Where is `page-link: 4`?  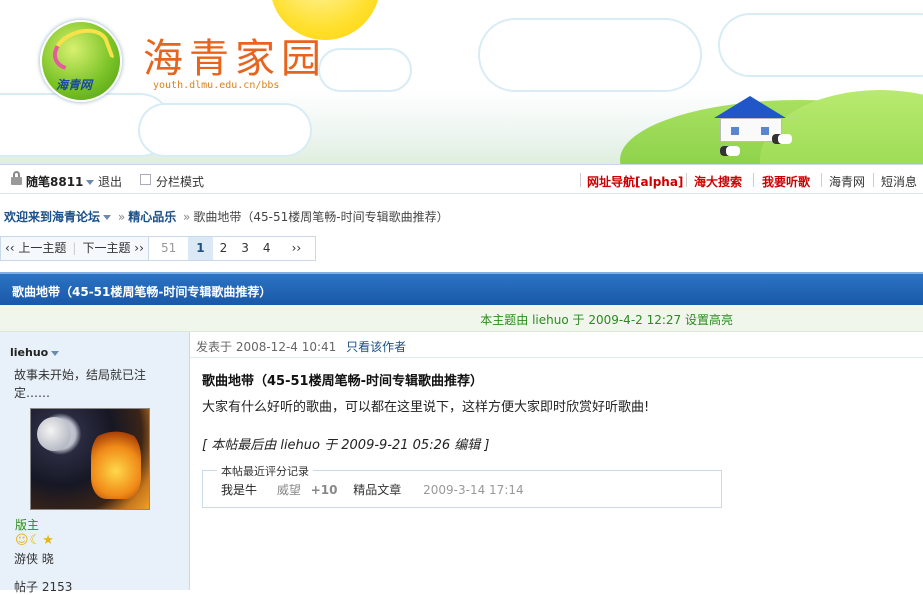
page-link: 4 is located at coordinates (267, 248).